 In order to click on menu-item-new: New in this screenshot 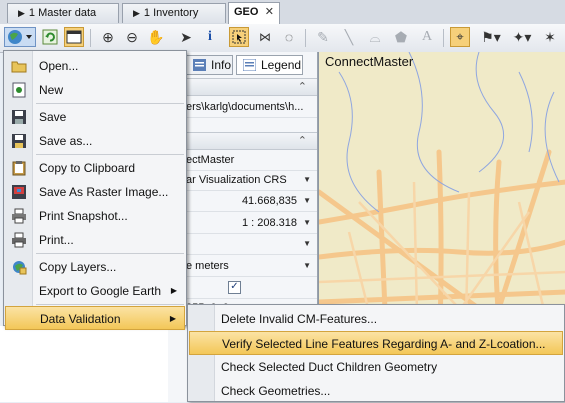, I will do `click(95, 90)`.